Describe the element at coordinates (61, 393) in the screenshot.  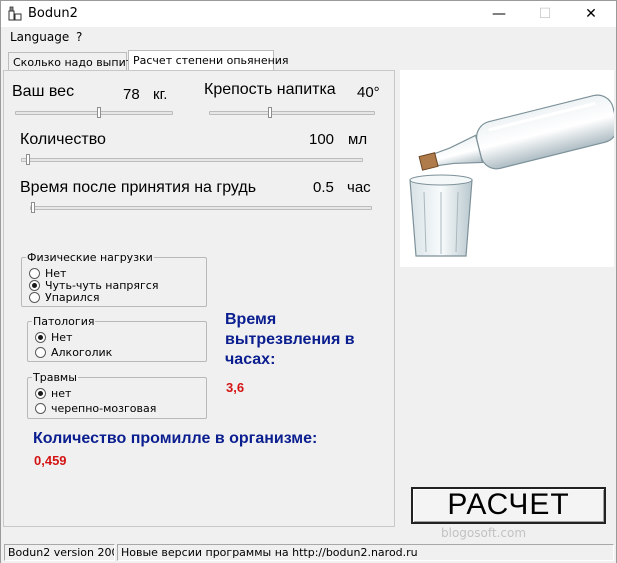
I see `injuries-option-none-label: нет` at that location.